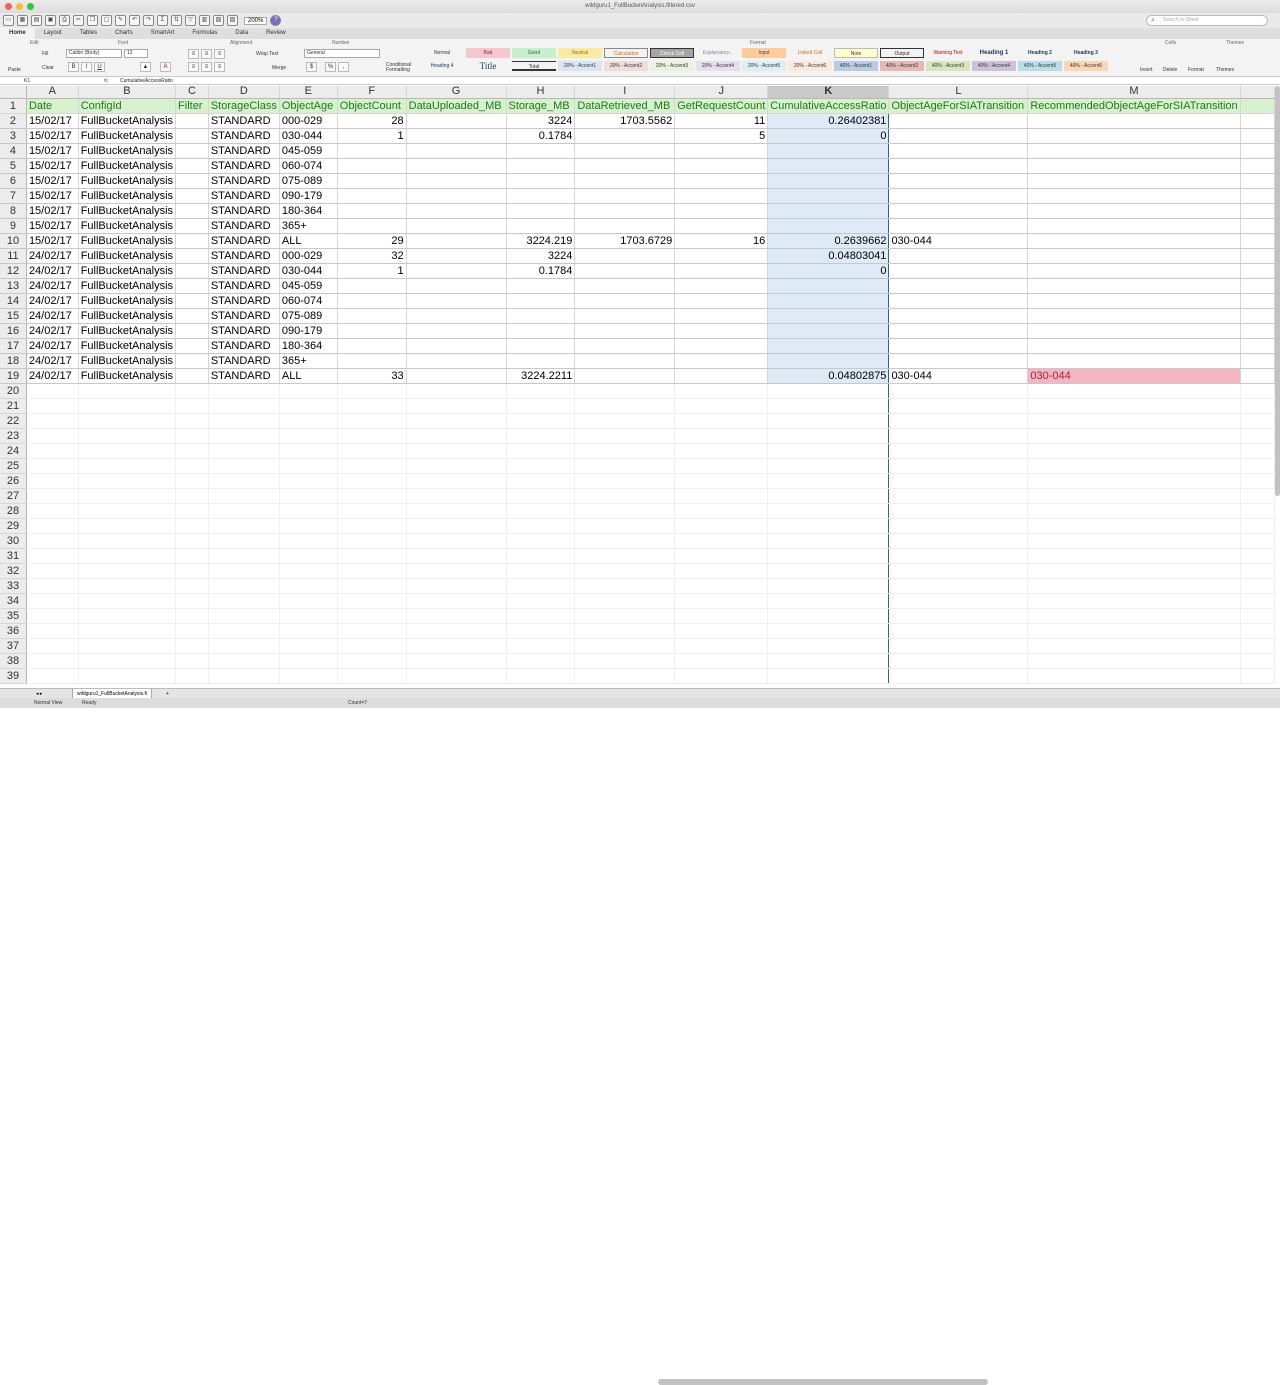 The image size is (1280, 1385). I want to click on column-header-k: K, so click(828, 92).